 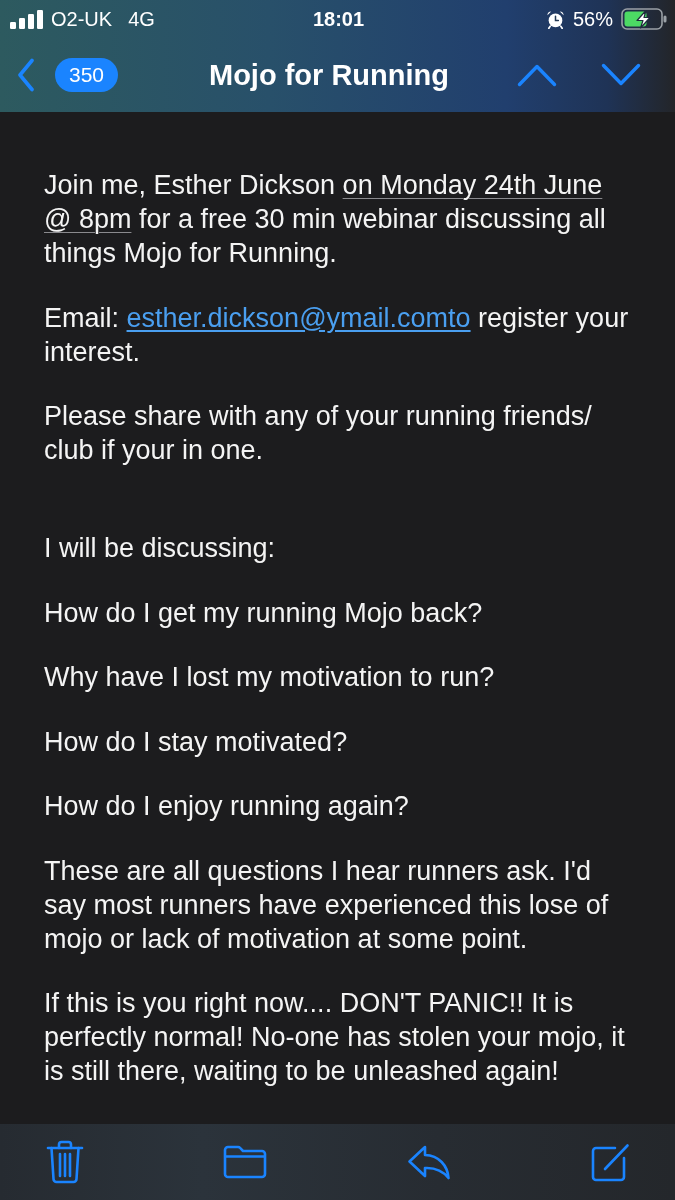 What do you see at coordinates (245, 1162) in the screenshot?
I see `folder-icon` at bounding box center [245, 1162].